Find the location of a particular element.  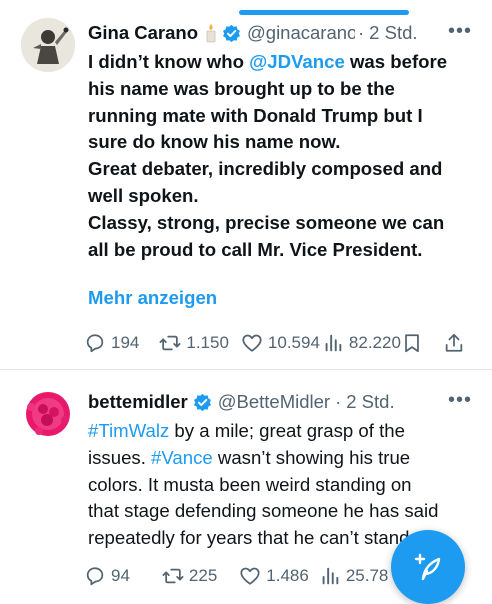

hashtag-link: #TimWalz is located at coordinates (128, 430).